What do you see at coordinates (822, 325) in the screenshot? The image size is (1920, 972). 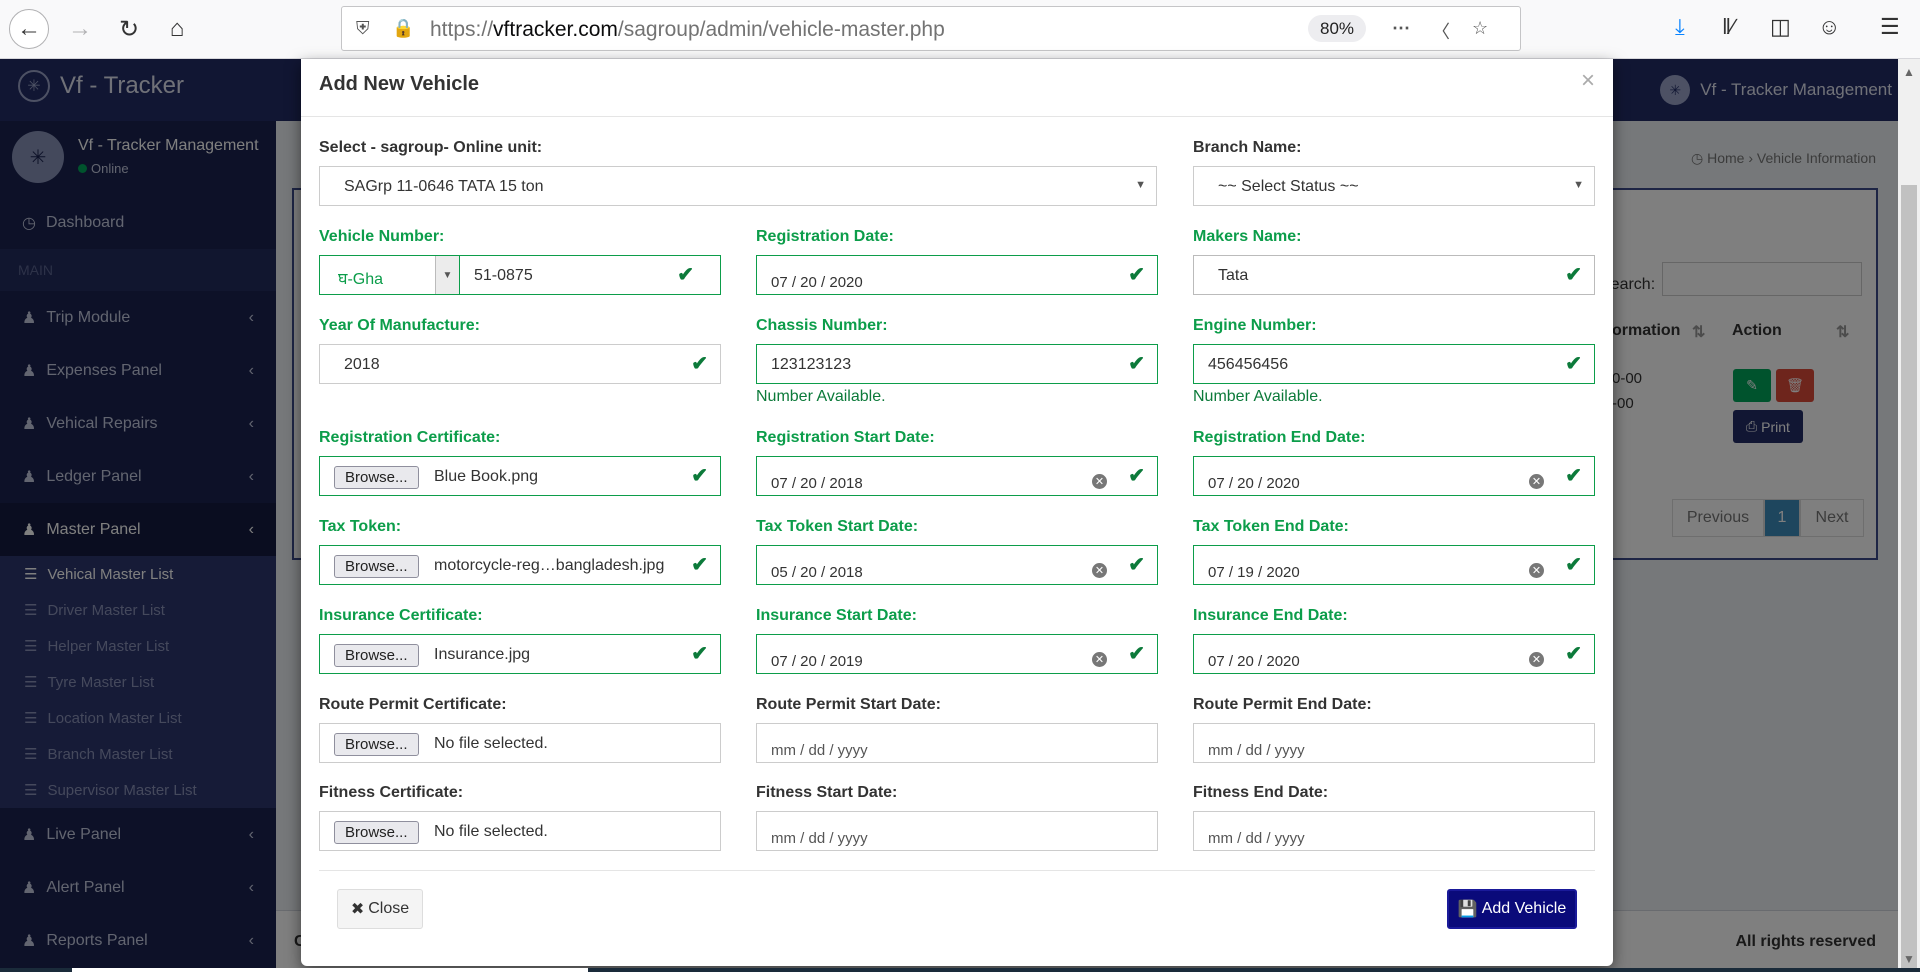 I see `chassis-number-label: Chassis Number:` at bounding box center [822, 325].